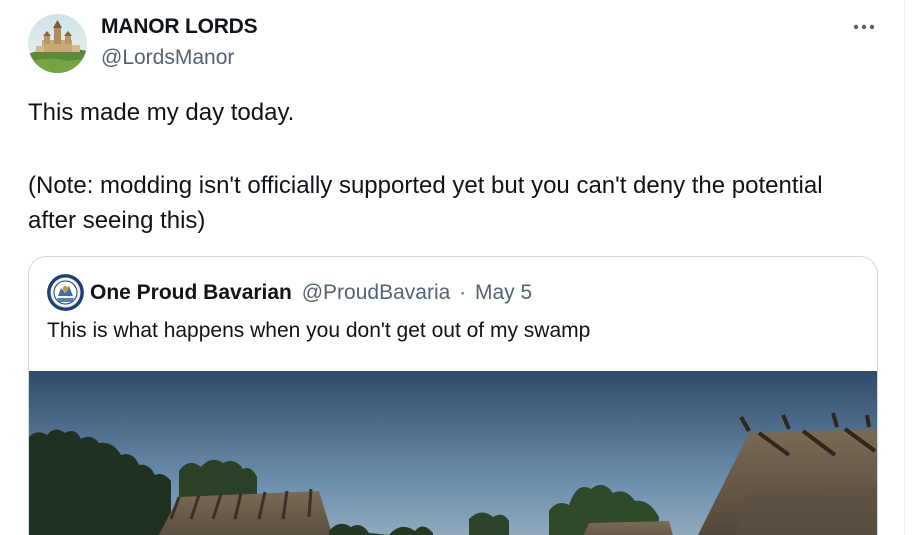 The height and width of the screenshot is (535, 912). I want to click on tweet-text-line1: This made my day today., so click(161, 112).